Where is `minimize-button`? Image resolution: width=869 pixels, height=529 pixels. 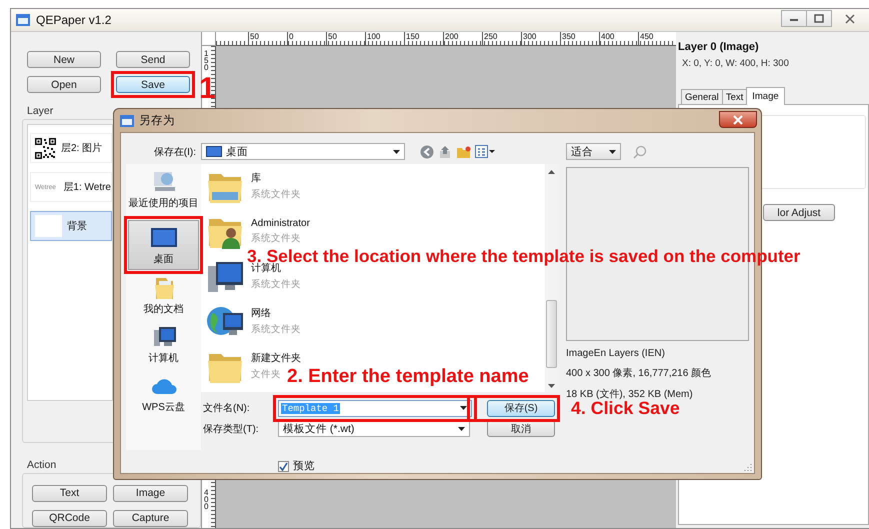
minimize-button is located at coordinates (794, 18).